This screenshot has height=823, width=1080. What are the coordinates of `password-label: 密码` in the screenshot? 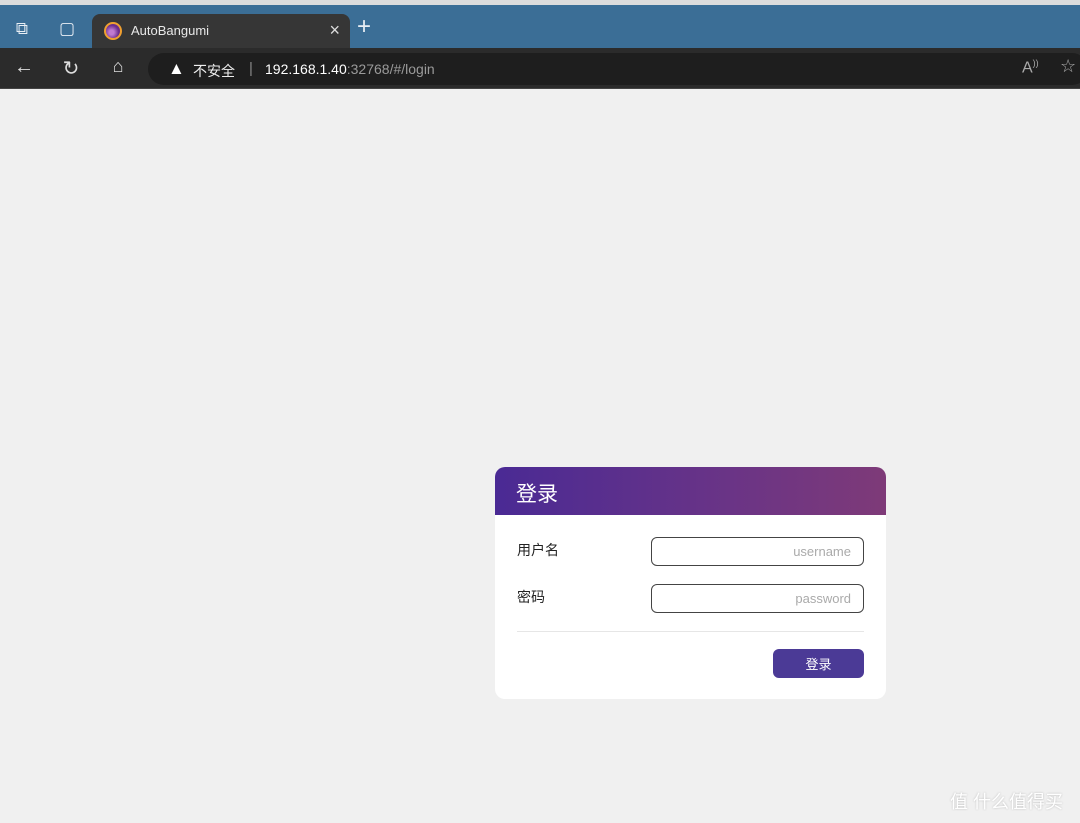 It's located at (531, 597).